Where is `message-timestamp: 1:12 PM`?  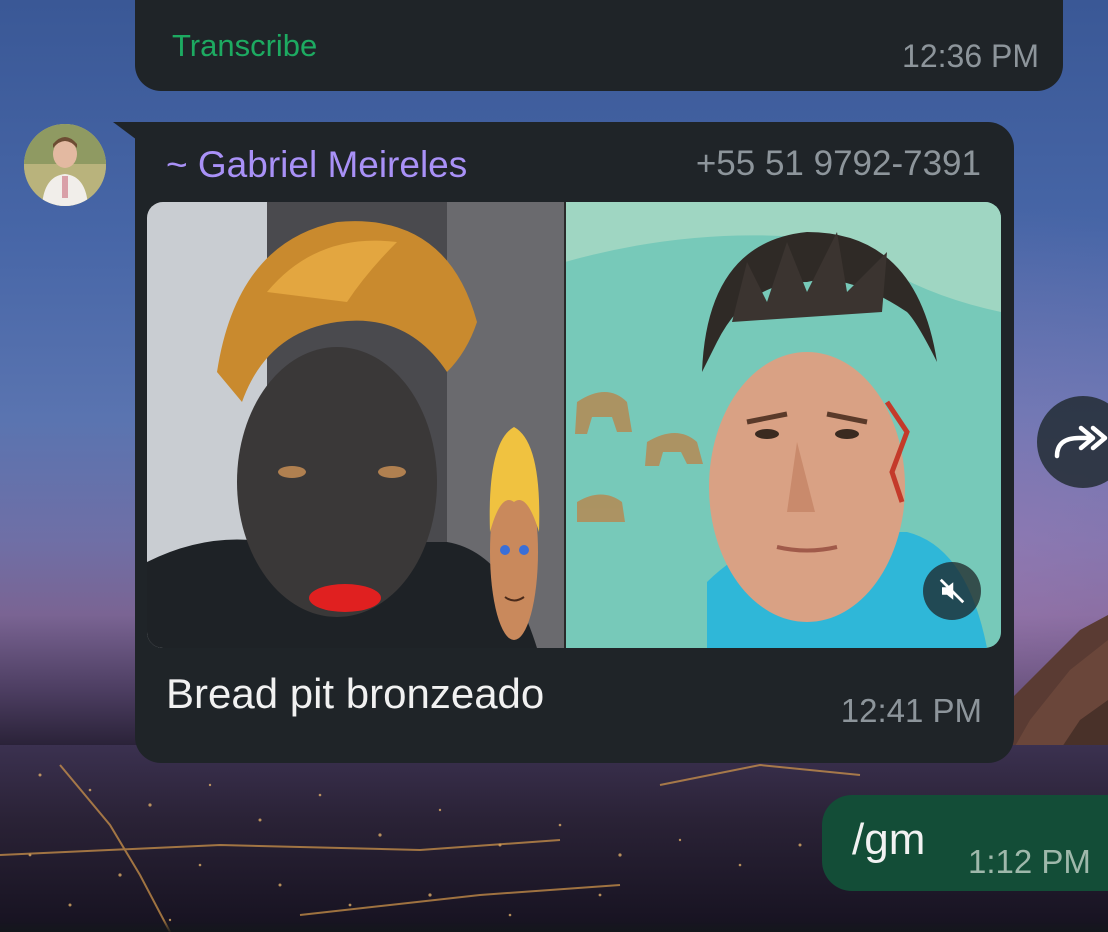 message-timestamp: 1:12 PM is located at coordinates (1029, 861).